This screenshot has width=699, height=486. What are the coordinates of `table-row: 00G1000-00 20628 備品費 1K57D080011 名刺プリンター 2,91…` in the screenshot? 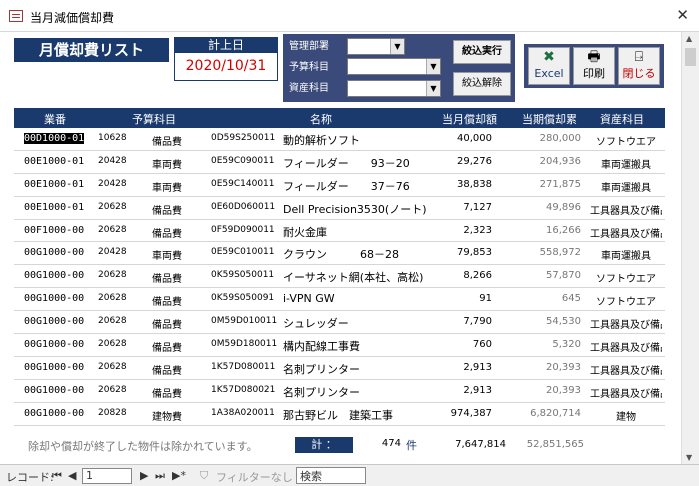 It's located at (339, 368).